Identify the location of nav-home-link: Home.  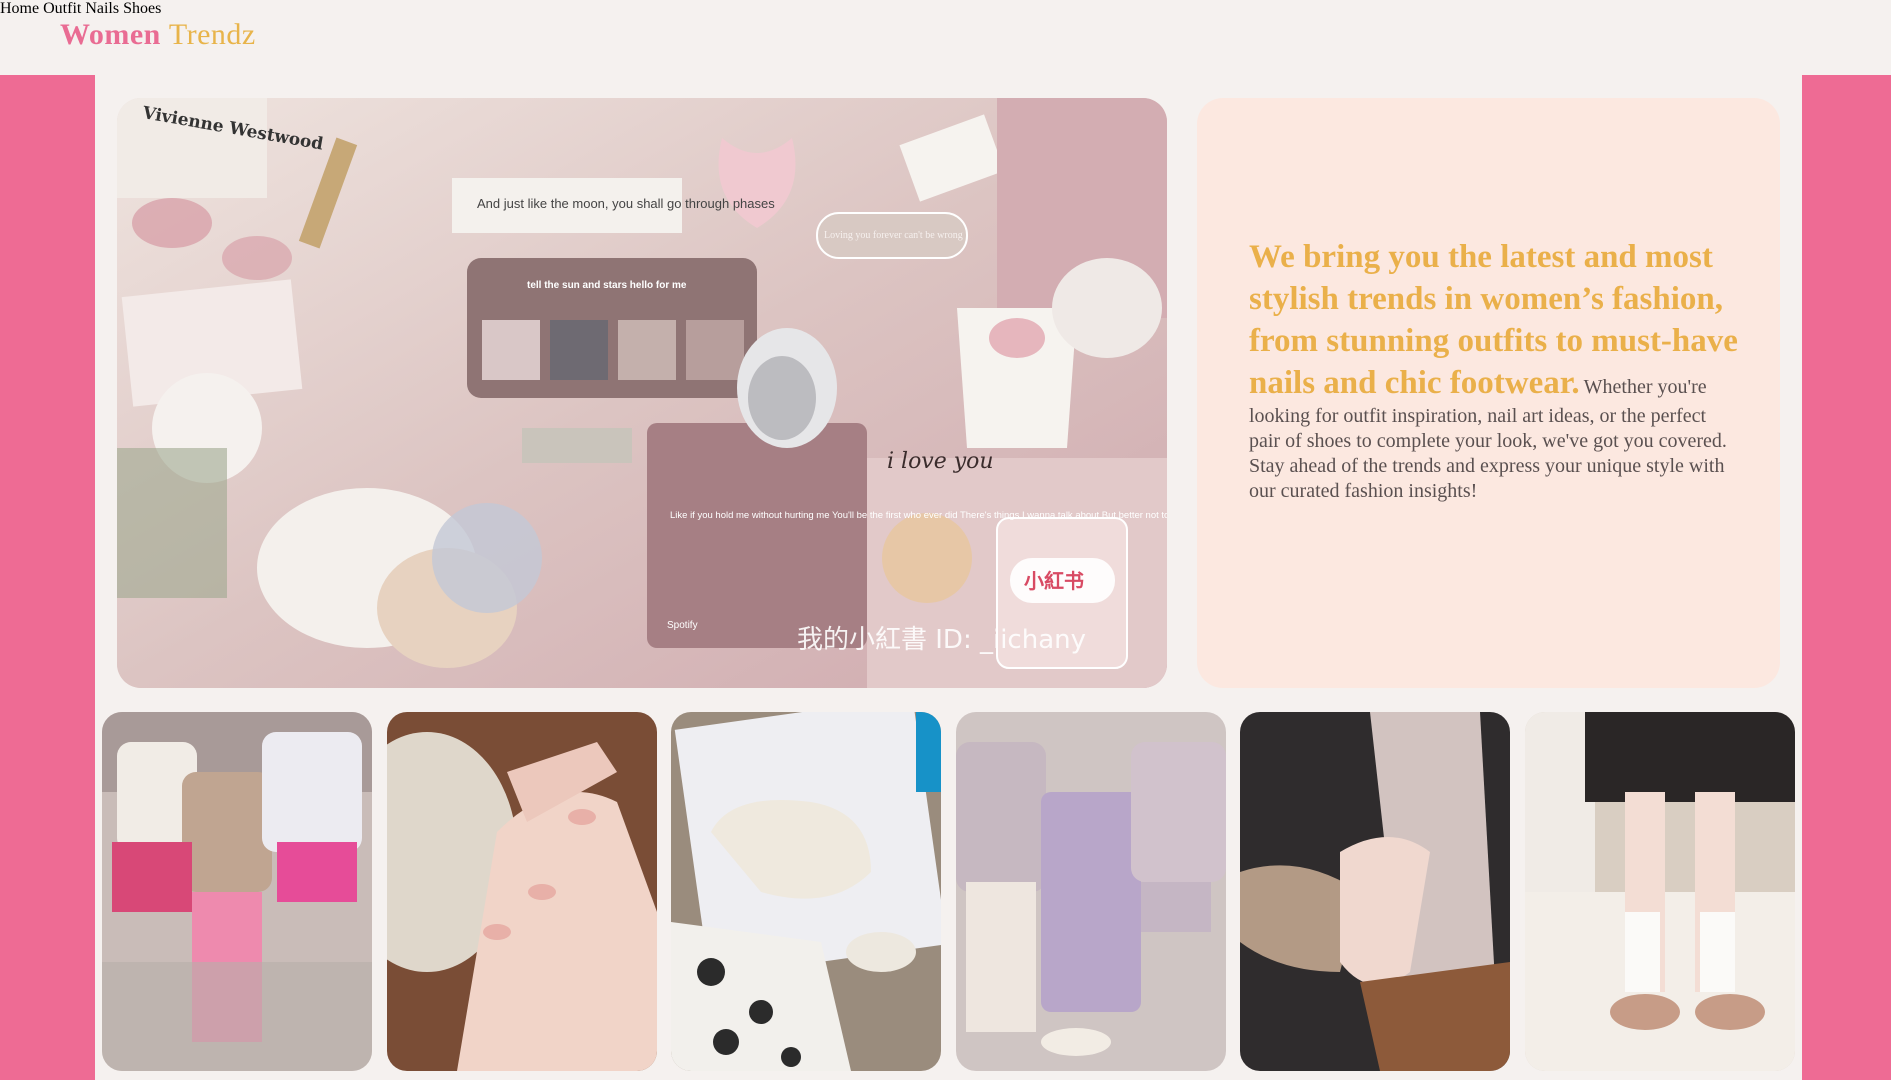
(19, 8).